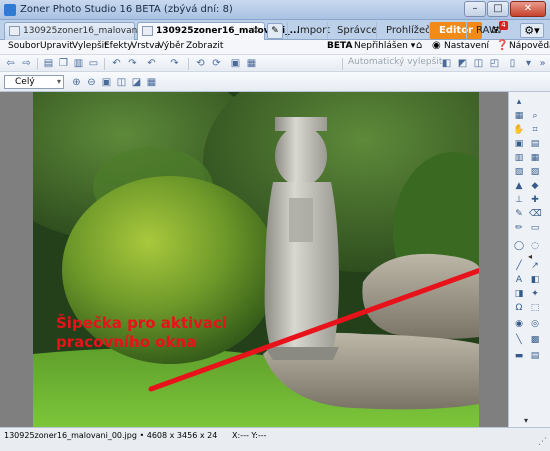 The height and width of the screenshot is (451, 550). What do you see at coordinates (519, 308) in the screenshot?
I see `lasso-icon: Ω` at bounding box center [519, 308].